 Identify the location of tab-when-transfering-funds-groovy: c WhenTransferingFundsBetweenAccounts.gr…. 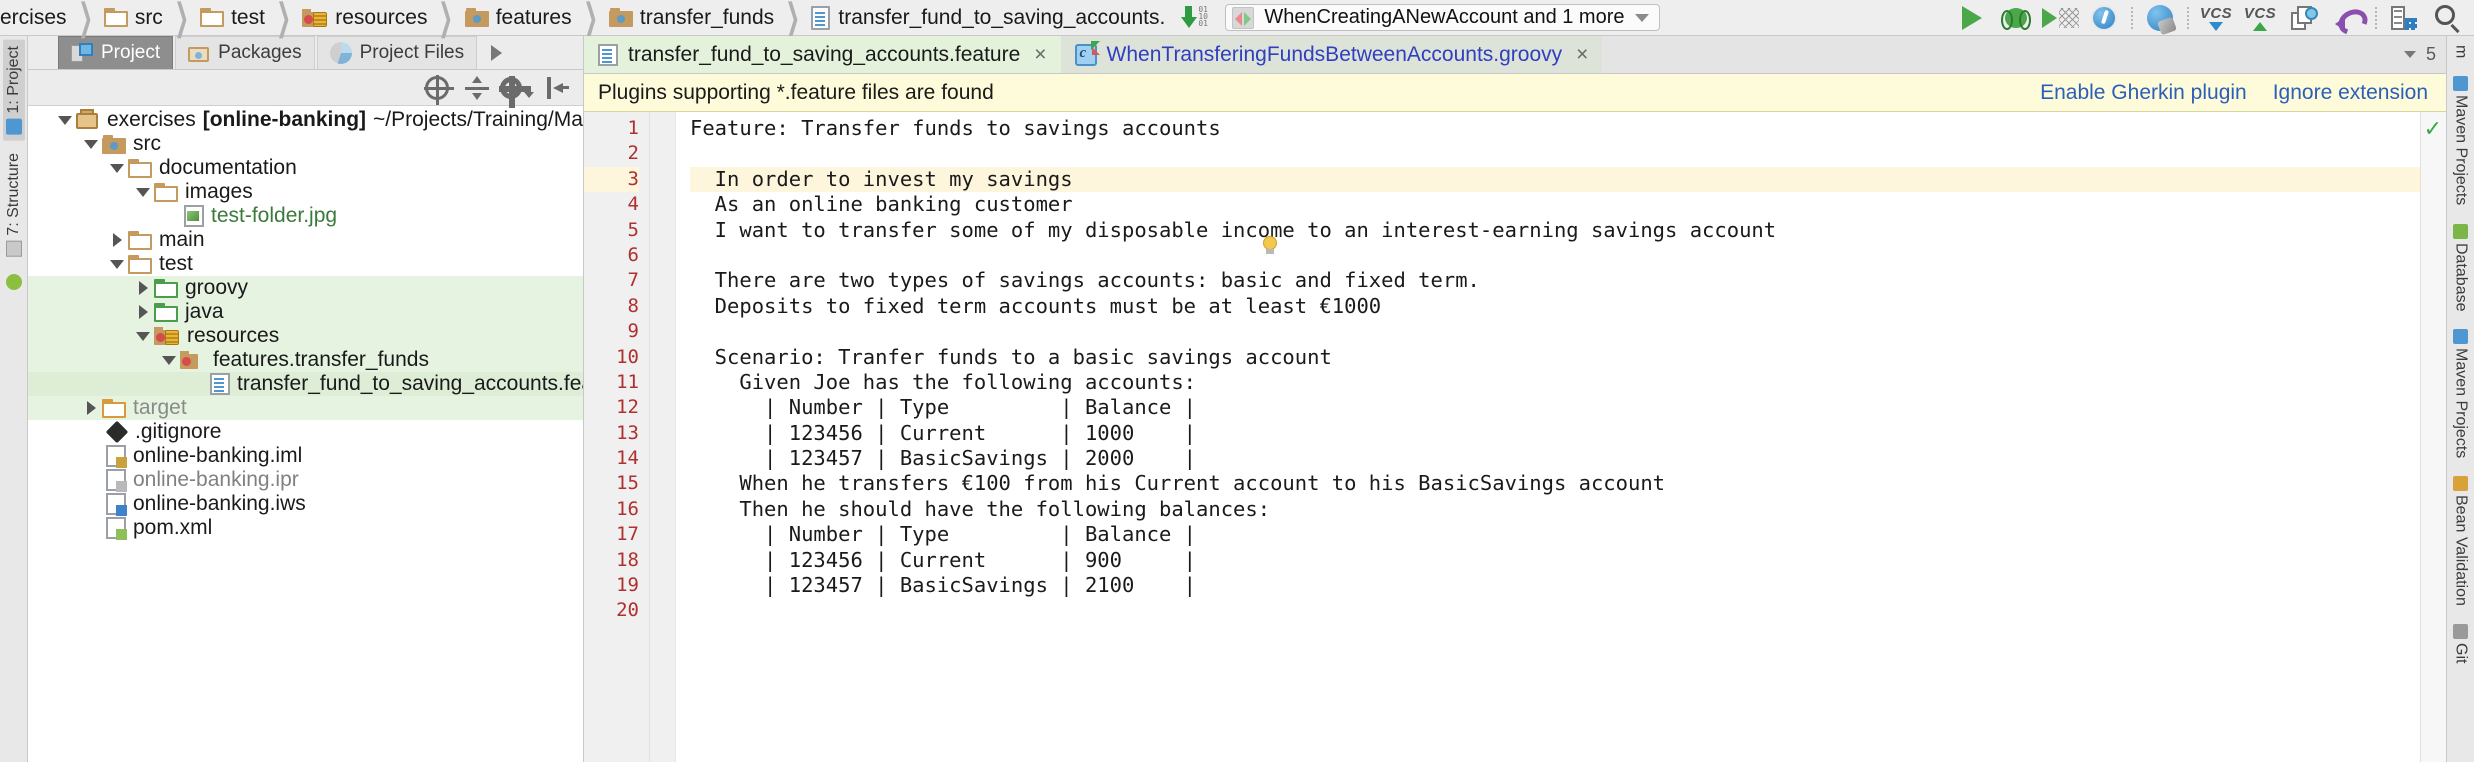
(1331, 54).